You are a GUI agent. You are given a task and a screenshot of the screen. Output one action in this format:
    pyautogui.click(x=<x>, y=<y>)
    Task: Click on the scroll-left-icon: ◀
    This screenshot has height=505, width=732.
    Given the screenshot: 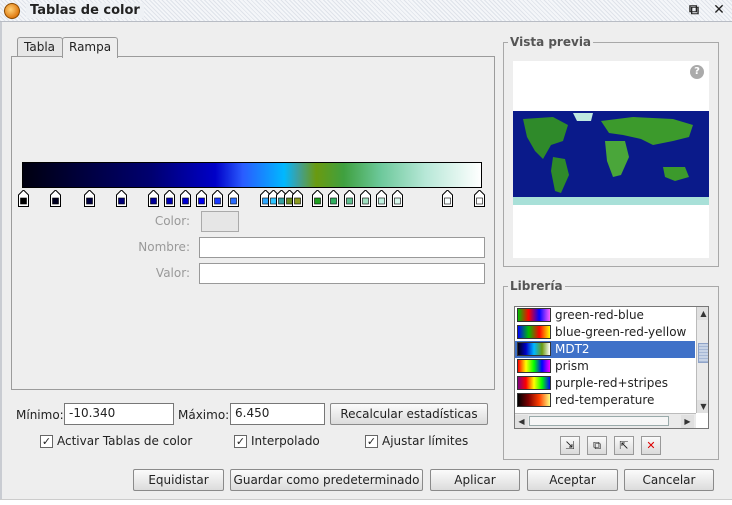 What is the action you would take?
    pyautogui.click(x=521, y=421)
    